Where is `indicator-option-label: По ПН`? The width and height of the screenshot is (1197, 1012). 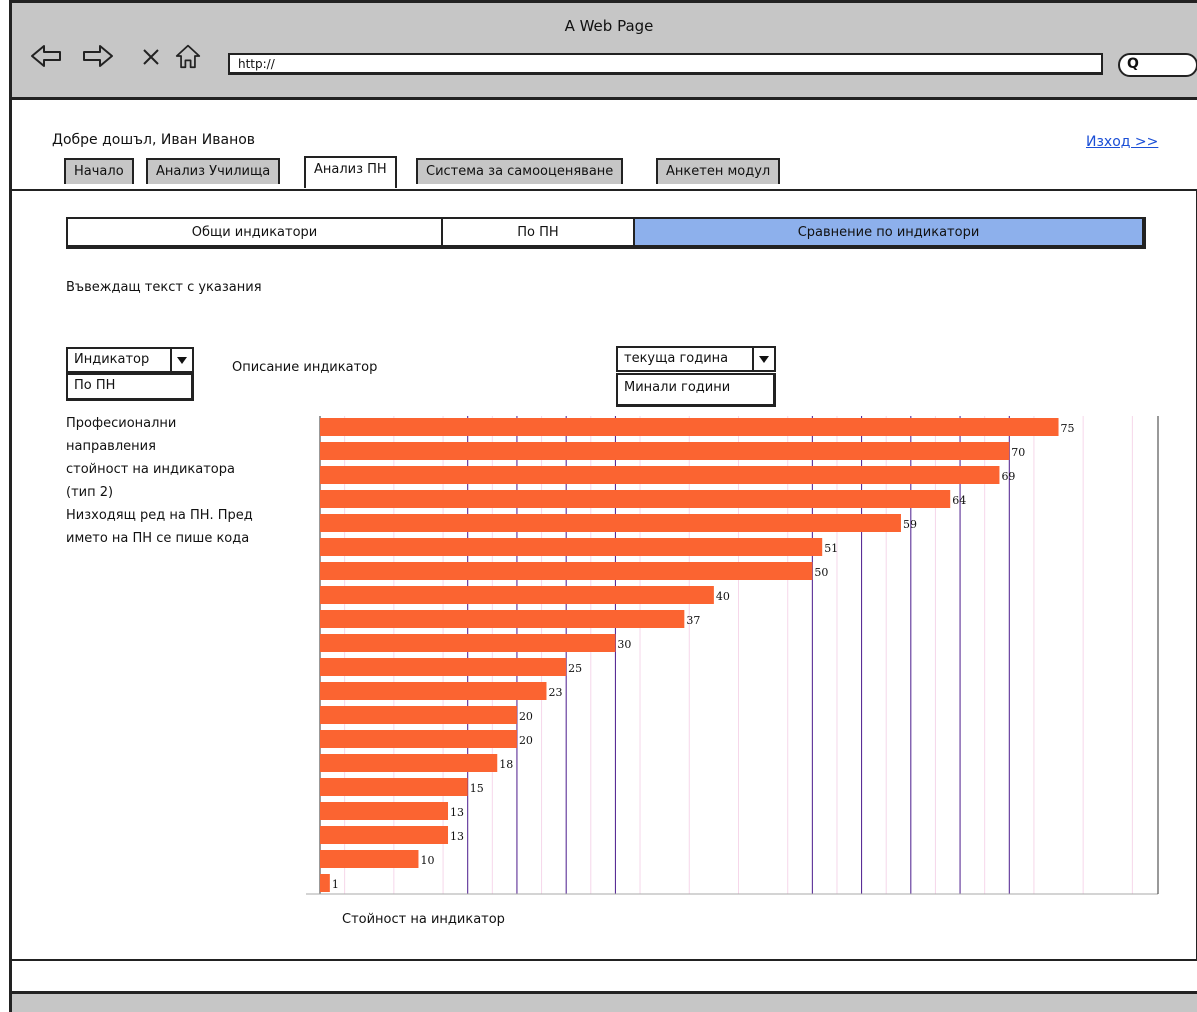 indicator-option-label: По ПН is located at coordinates (95, 385).